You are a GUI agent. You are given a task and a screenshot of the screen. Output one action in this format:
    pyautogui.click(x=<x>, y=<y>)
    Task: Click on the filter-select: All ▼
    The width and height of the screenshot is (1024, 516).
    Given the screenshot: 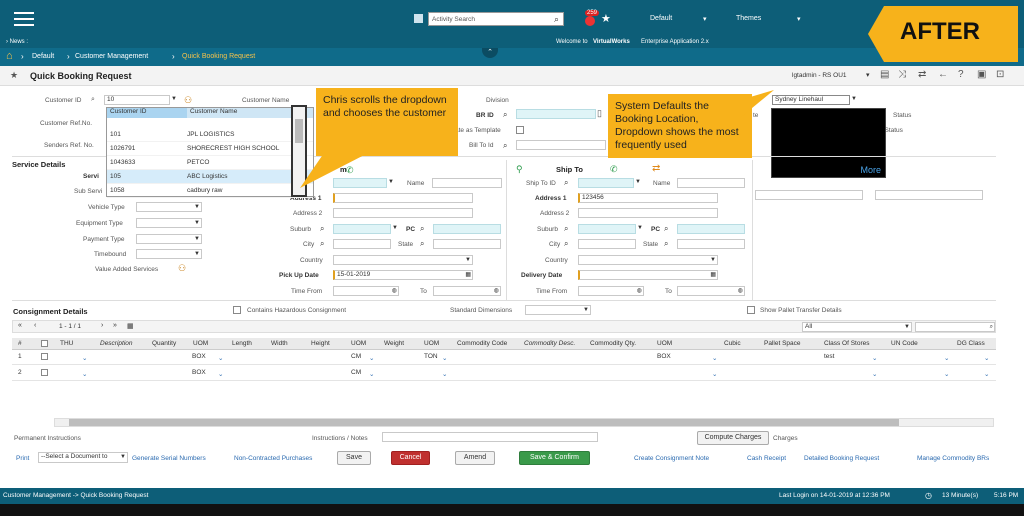 What is the action you would take?
    pyautogui.click(x=857, y=327)
    